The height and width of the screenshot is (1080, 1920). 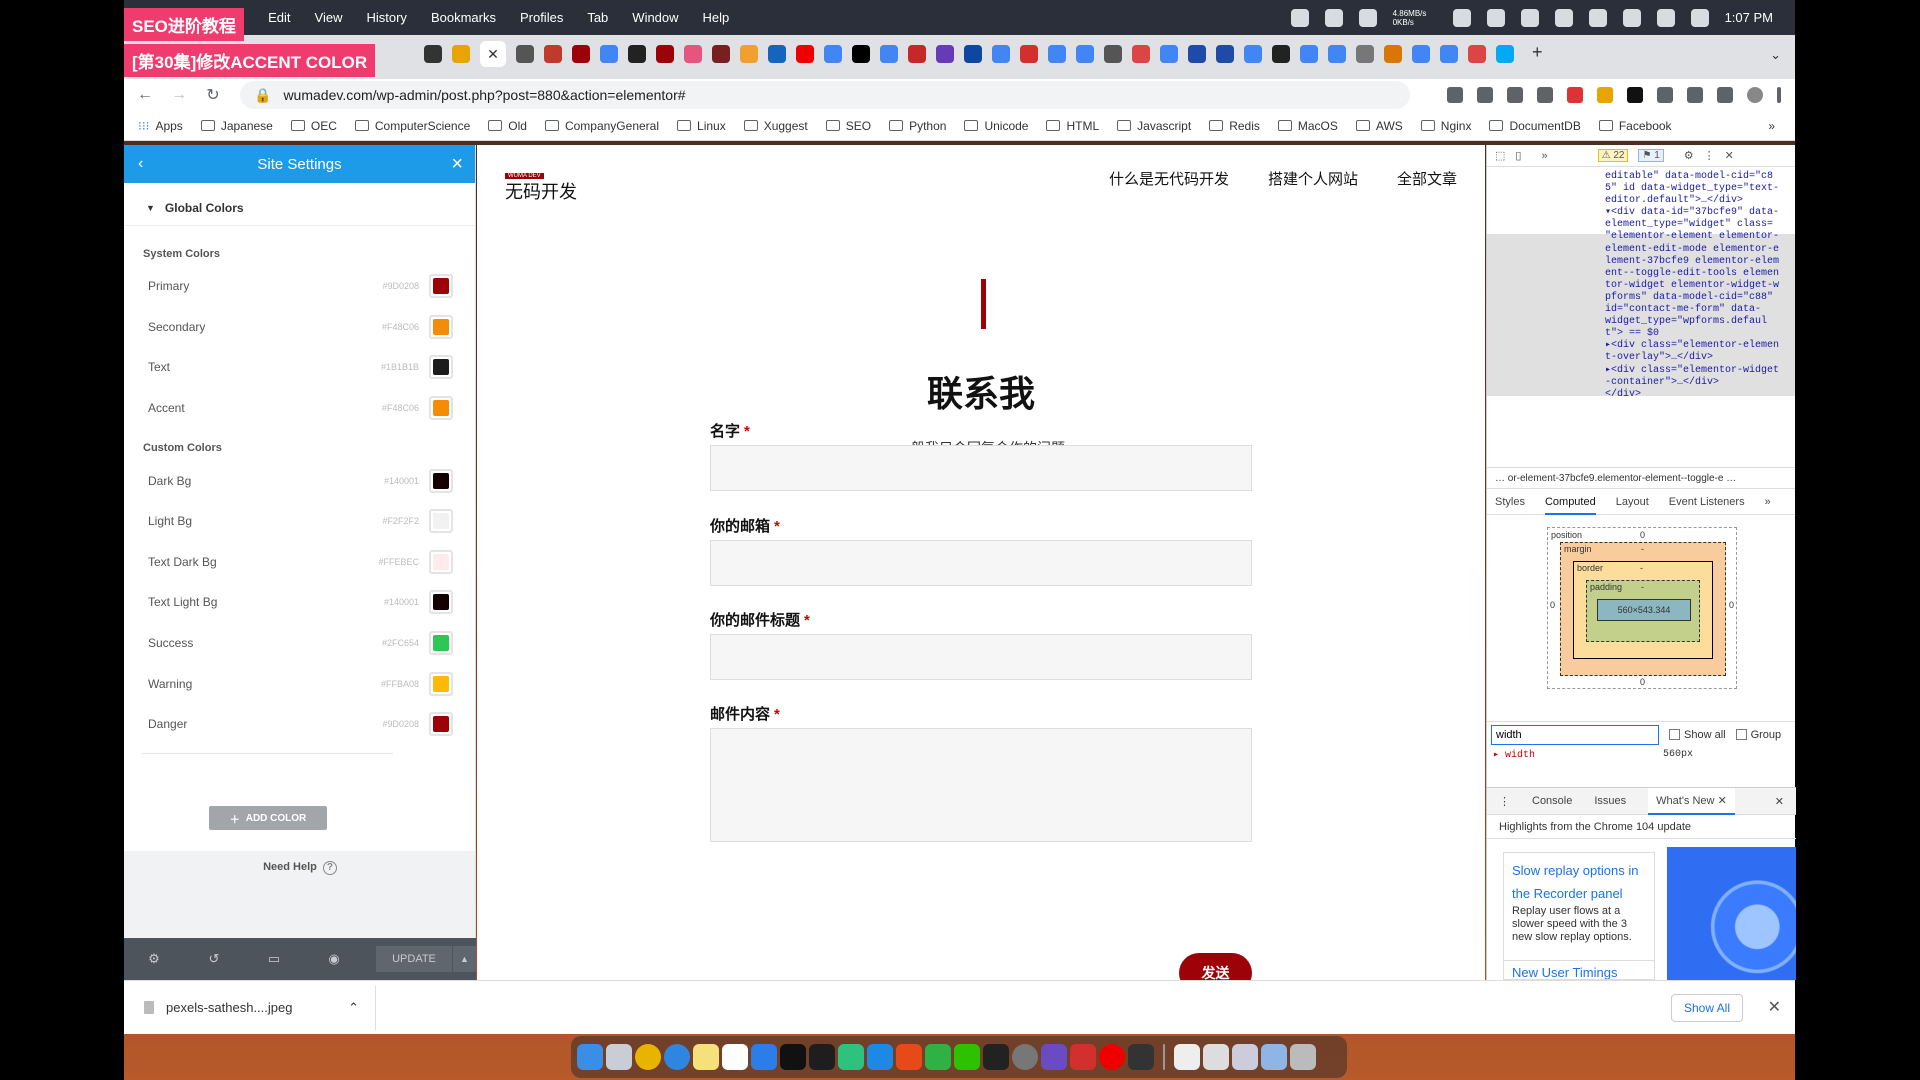 I want to click on global-colors-toggle: ▼ Global Colors, so click(x=299, y=208).